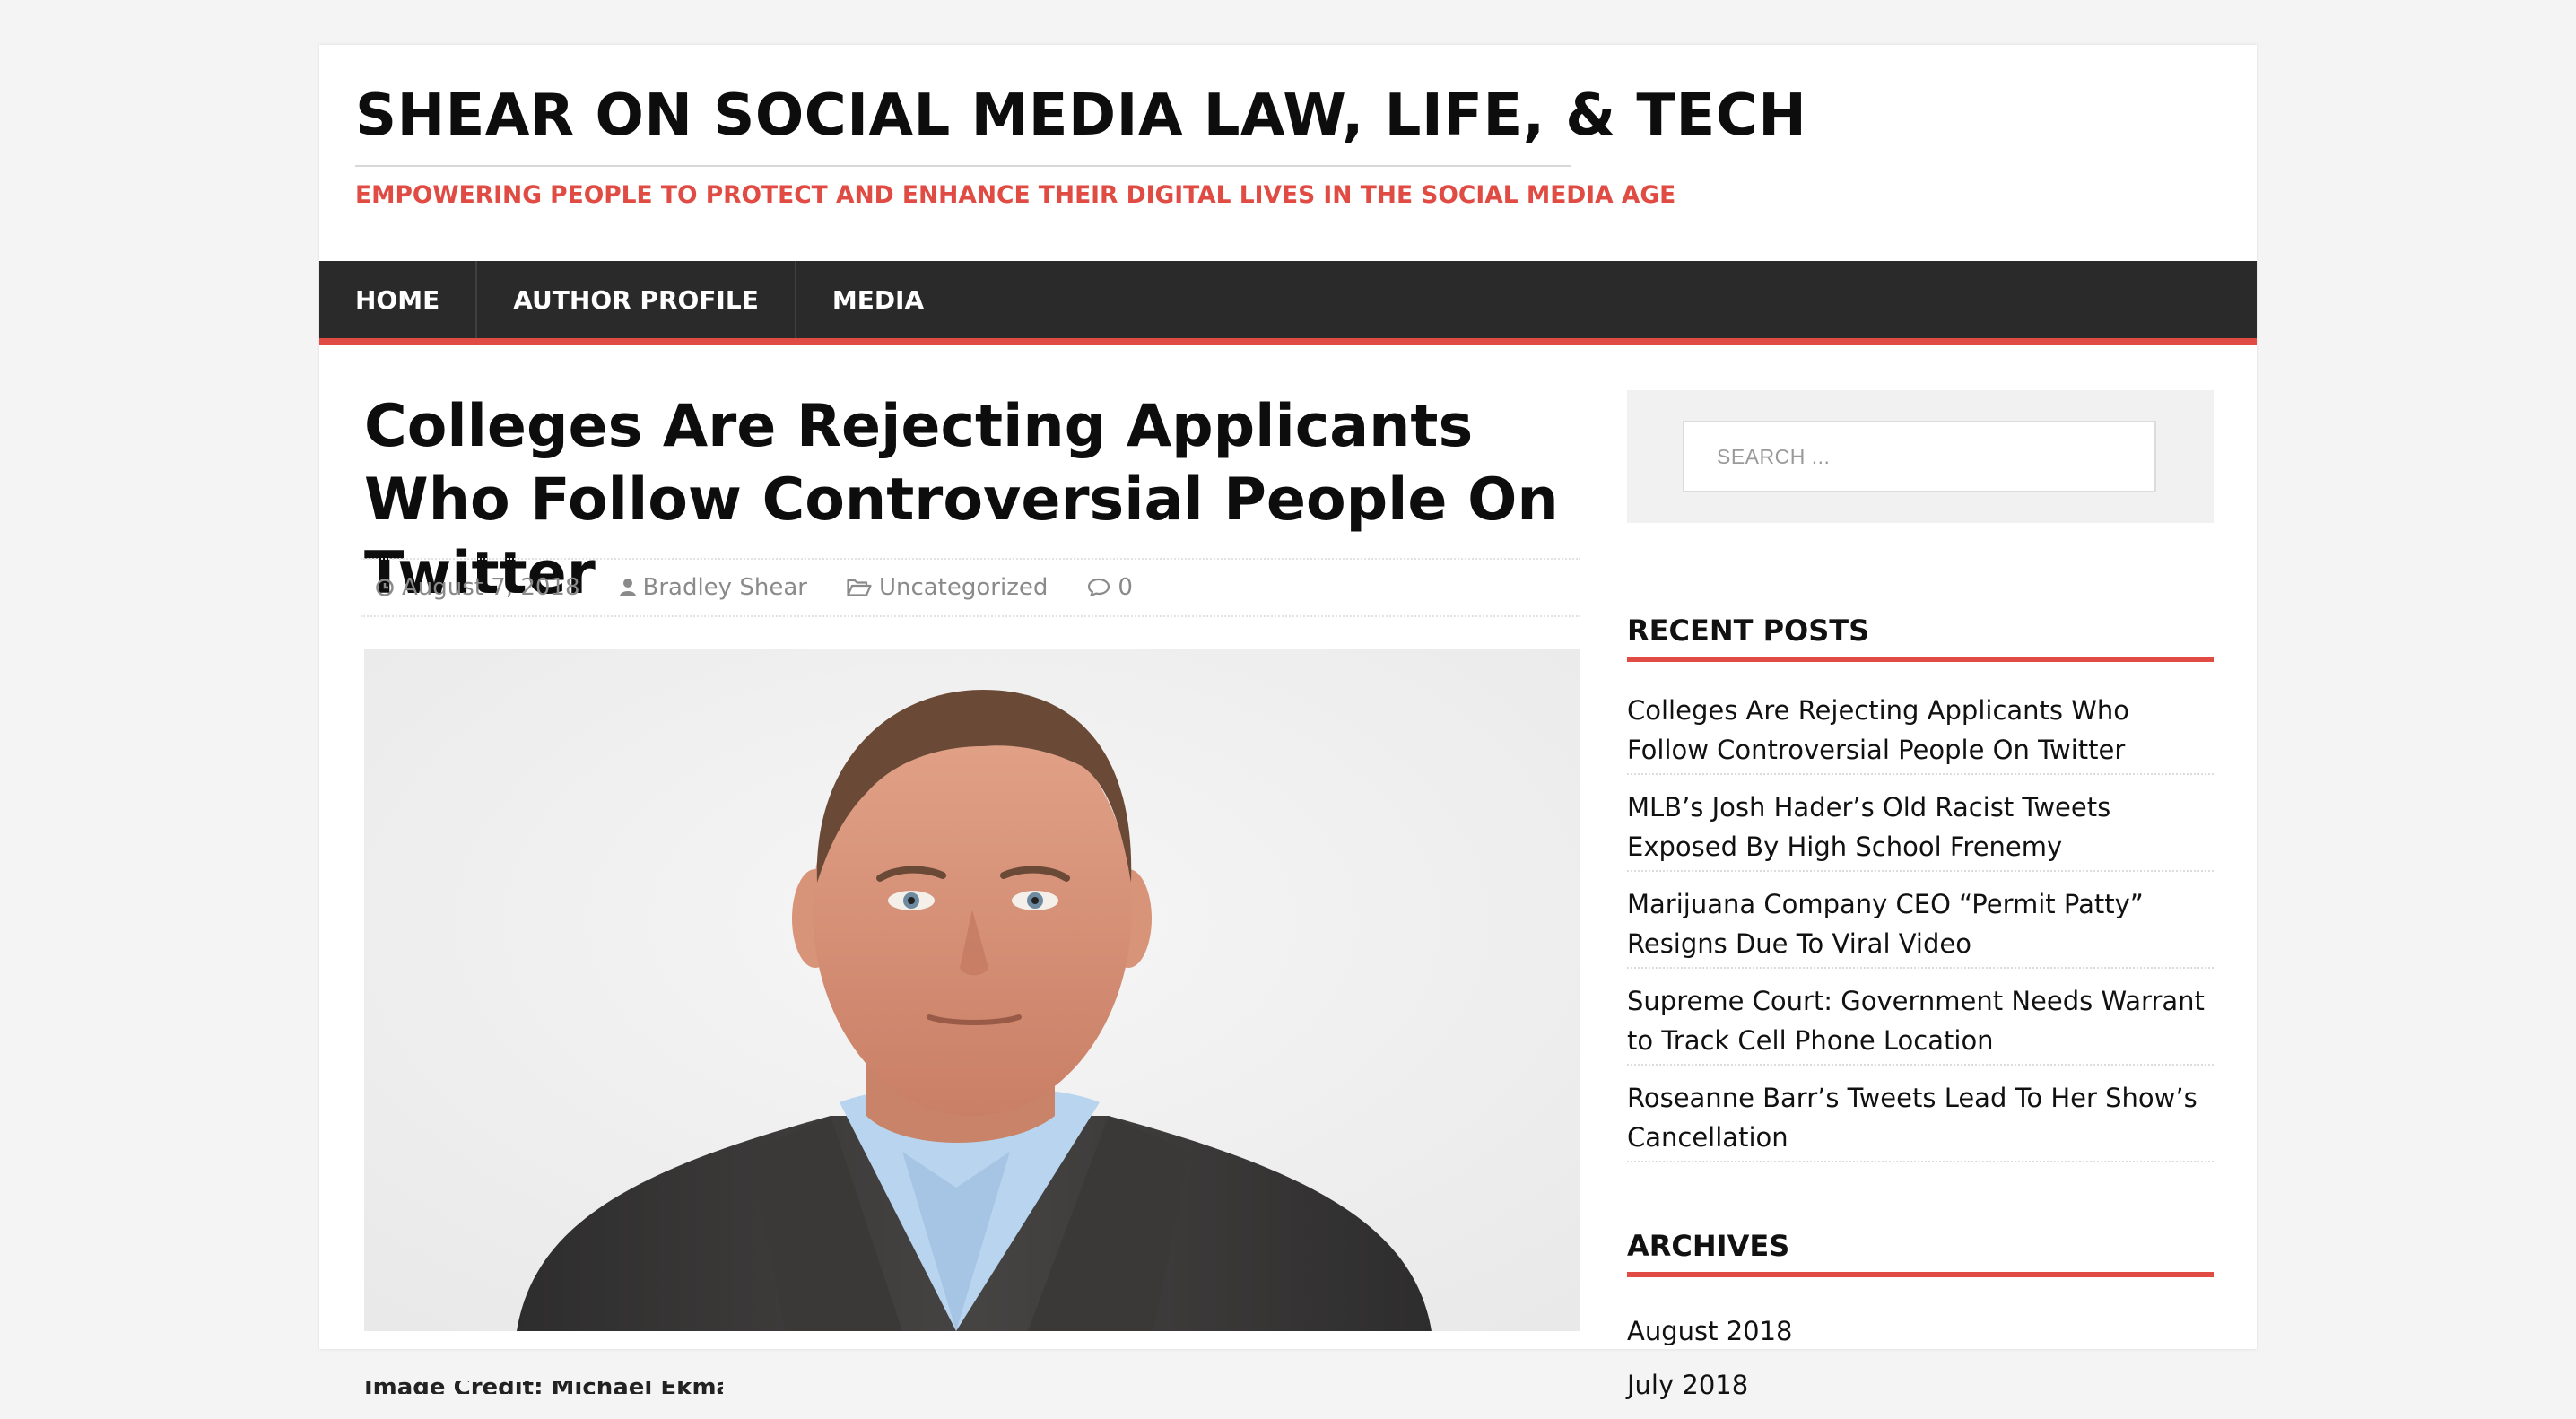  Describe the element at coordinates (1288, 303) in the screenshot. I see `main-navigation: HOME AUTHOR PROFILE MEDIA` at that location.